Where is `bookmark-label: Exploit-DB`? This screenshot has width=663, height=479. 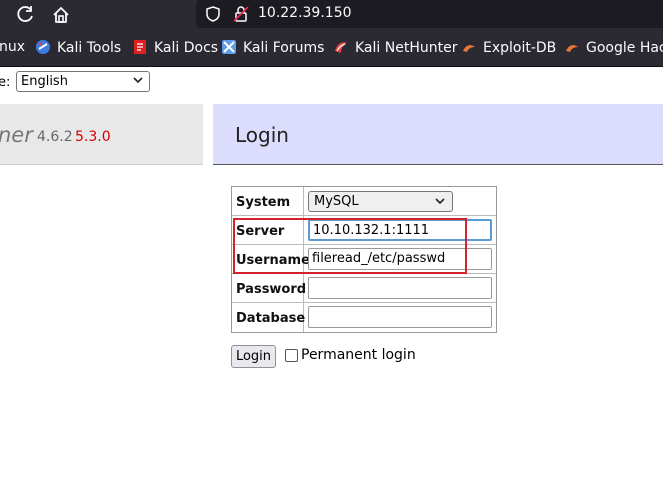 bookmark-label: Exploit-DB is located at coordinates (520, 48).